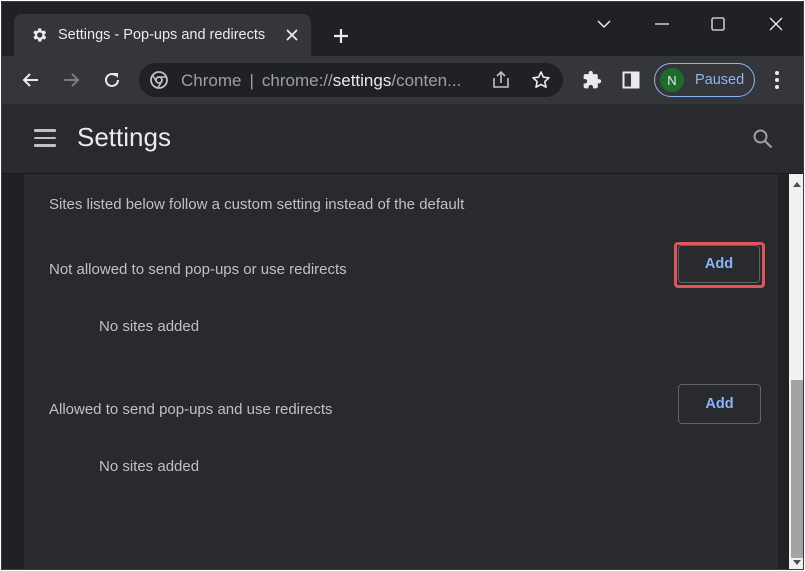  I want to click on more-menu-icon, so click(777, 80).